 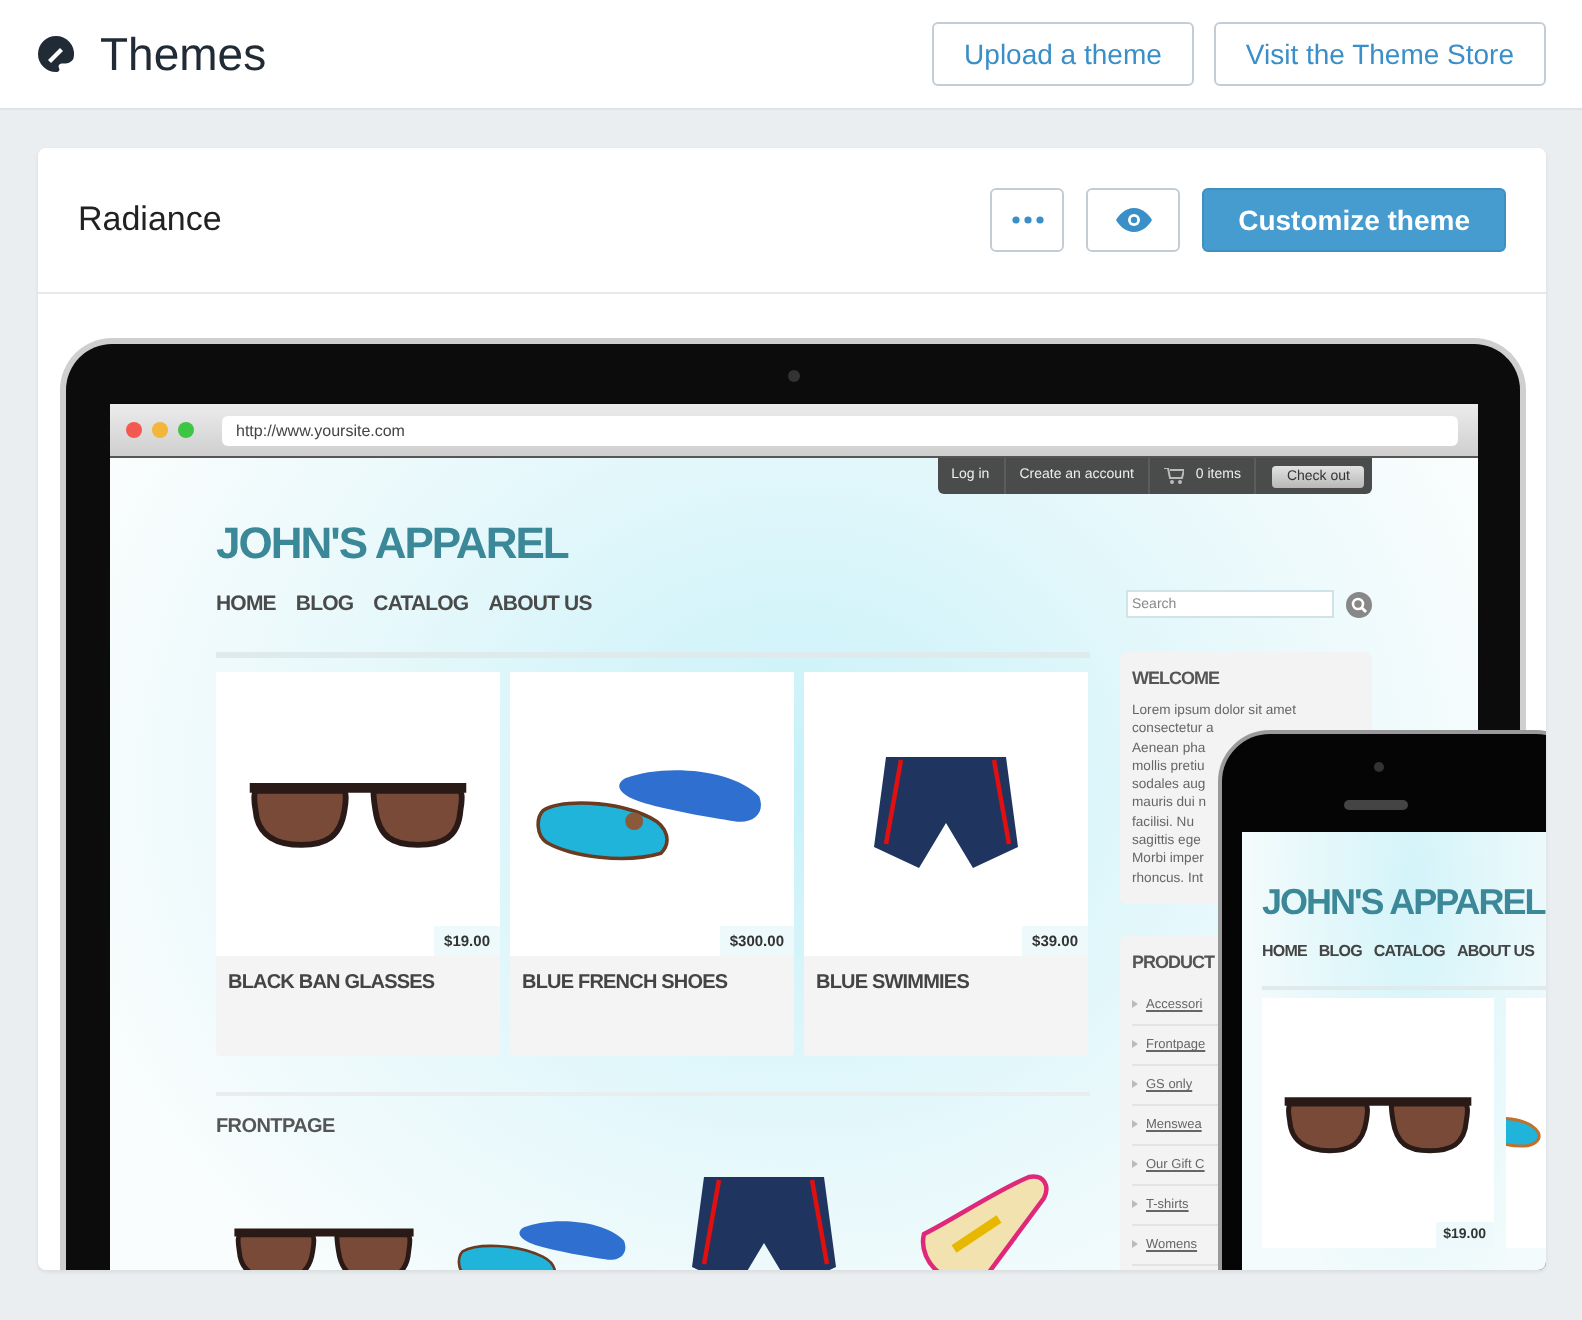 I want to click on page-title: Themes, so click(x=183, y=54).